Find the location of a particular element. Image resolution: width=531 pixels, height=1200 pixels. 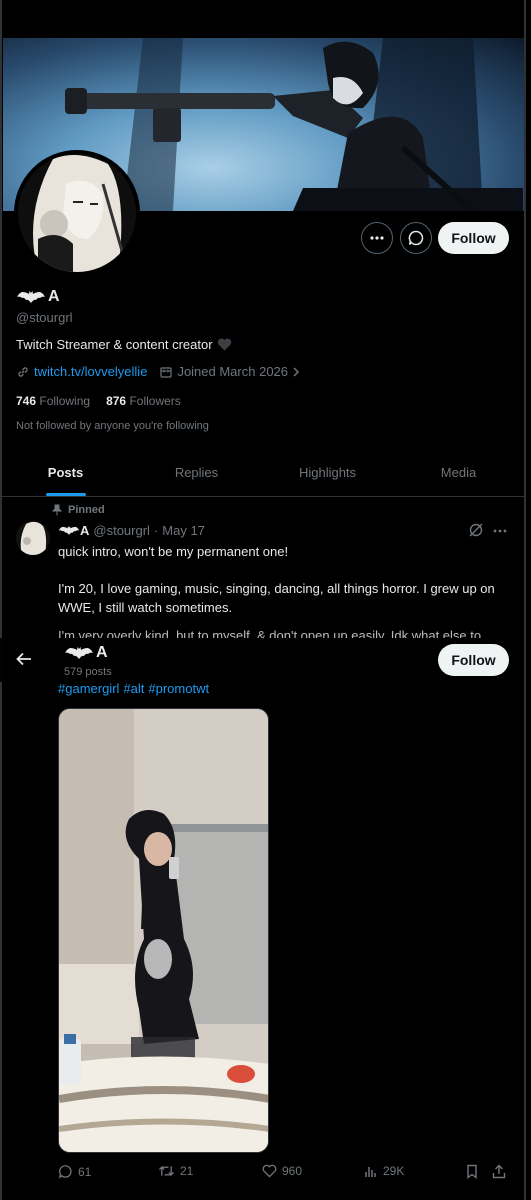

followers-label: Followers is located at coordinates (155, 401).